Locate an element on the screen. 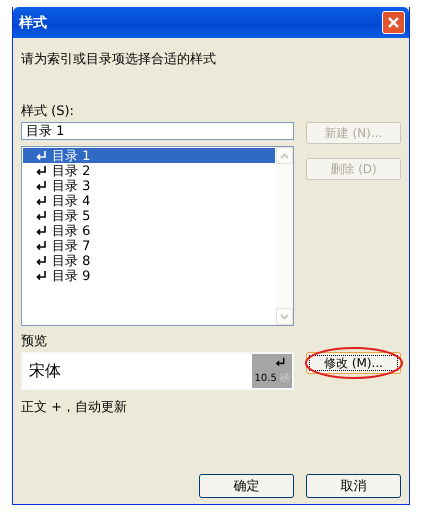 The width and height of the screenshot is (427, 514). style-list-item: 目录 1 is located at coordinates (149, 155).